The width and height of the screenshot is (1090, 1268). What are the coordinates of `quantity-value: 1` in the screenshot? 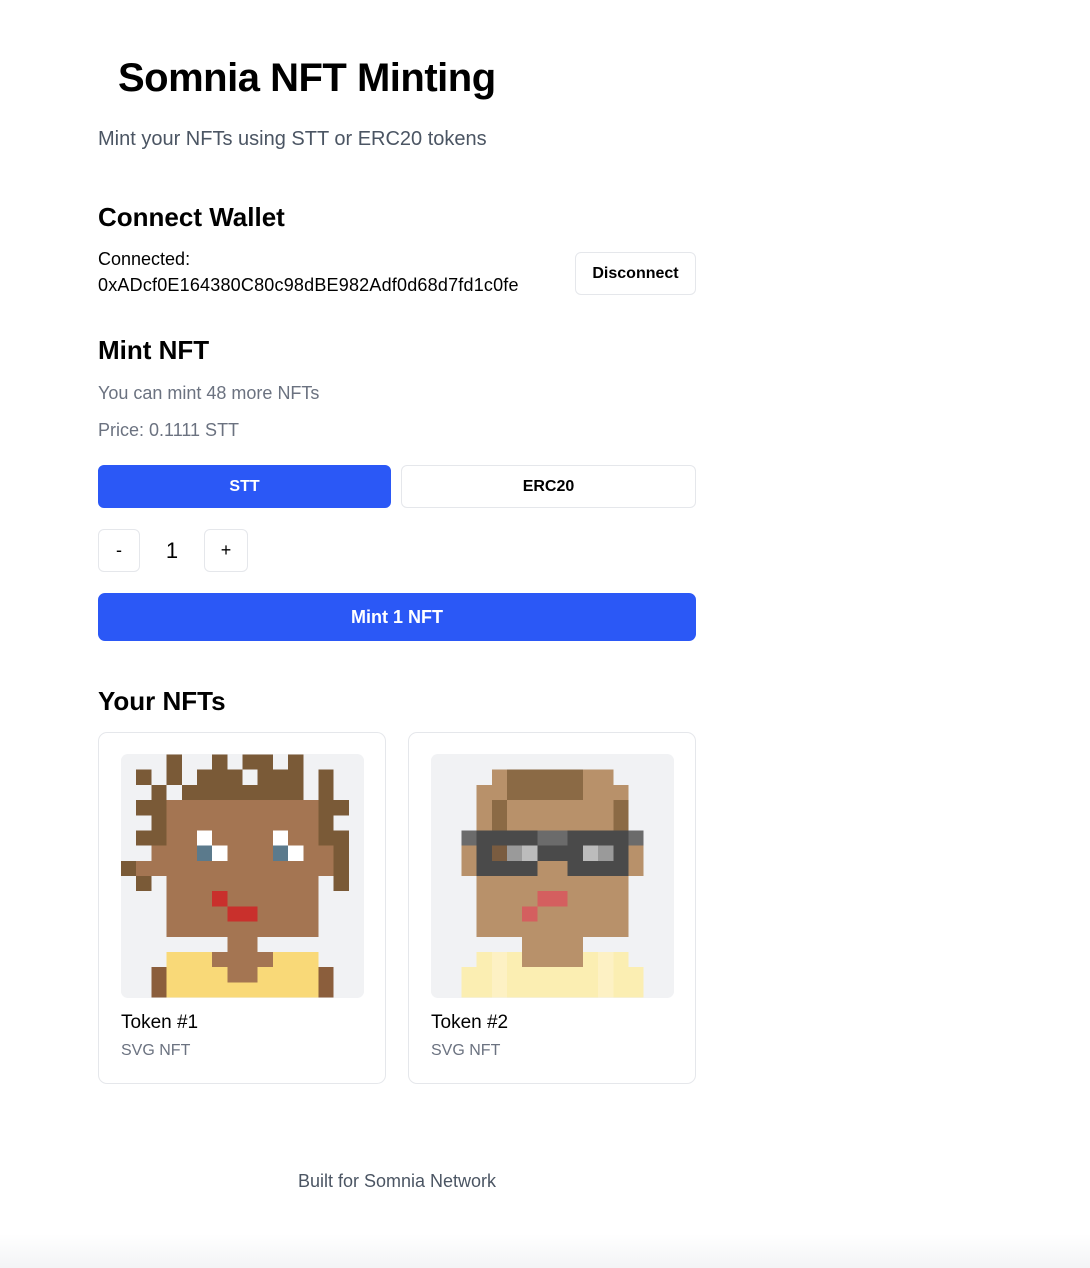 It's located at (172, 550).